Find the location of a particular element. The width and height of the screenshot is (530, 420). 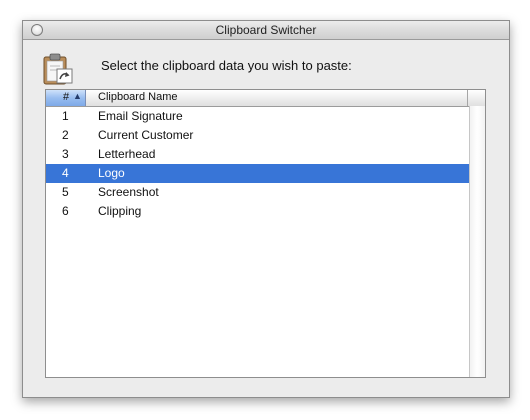

column-header-name: Clipboard Name is located at coordinates (137, 97).